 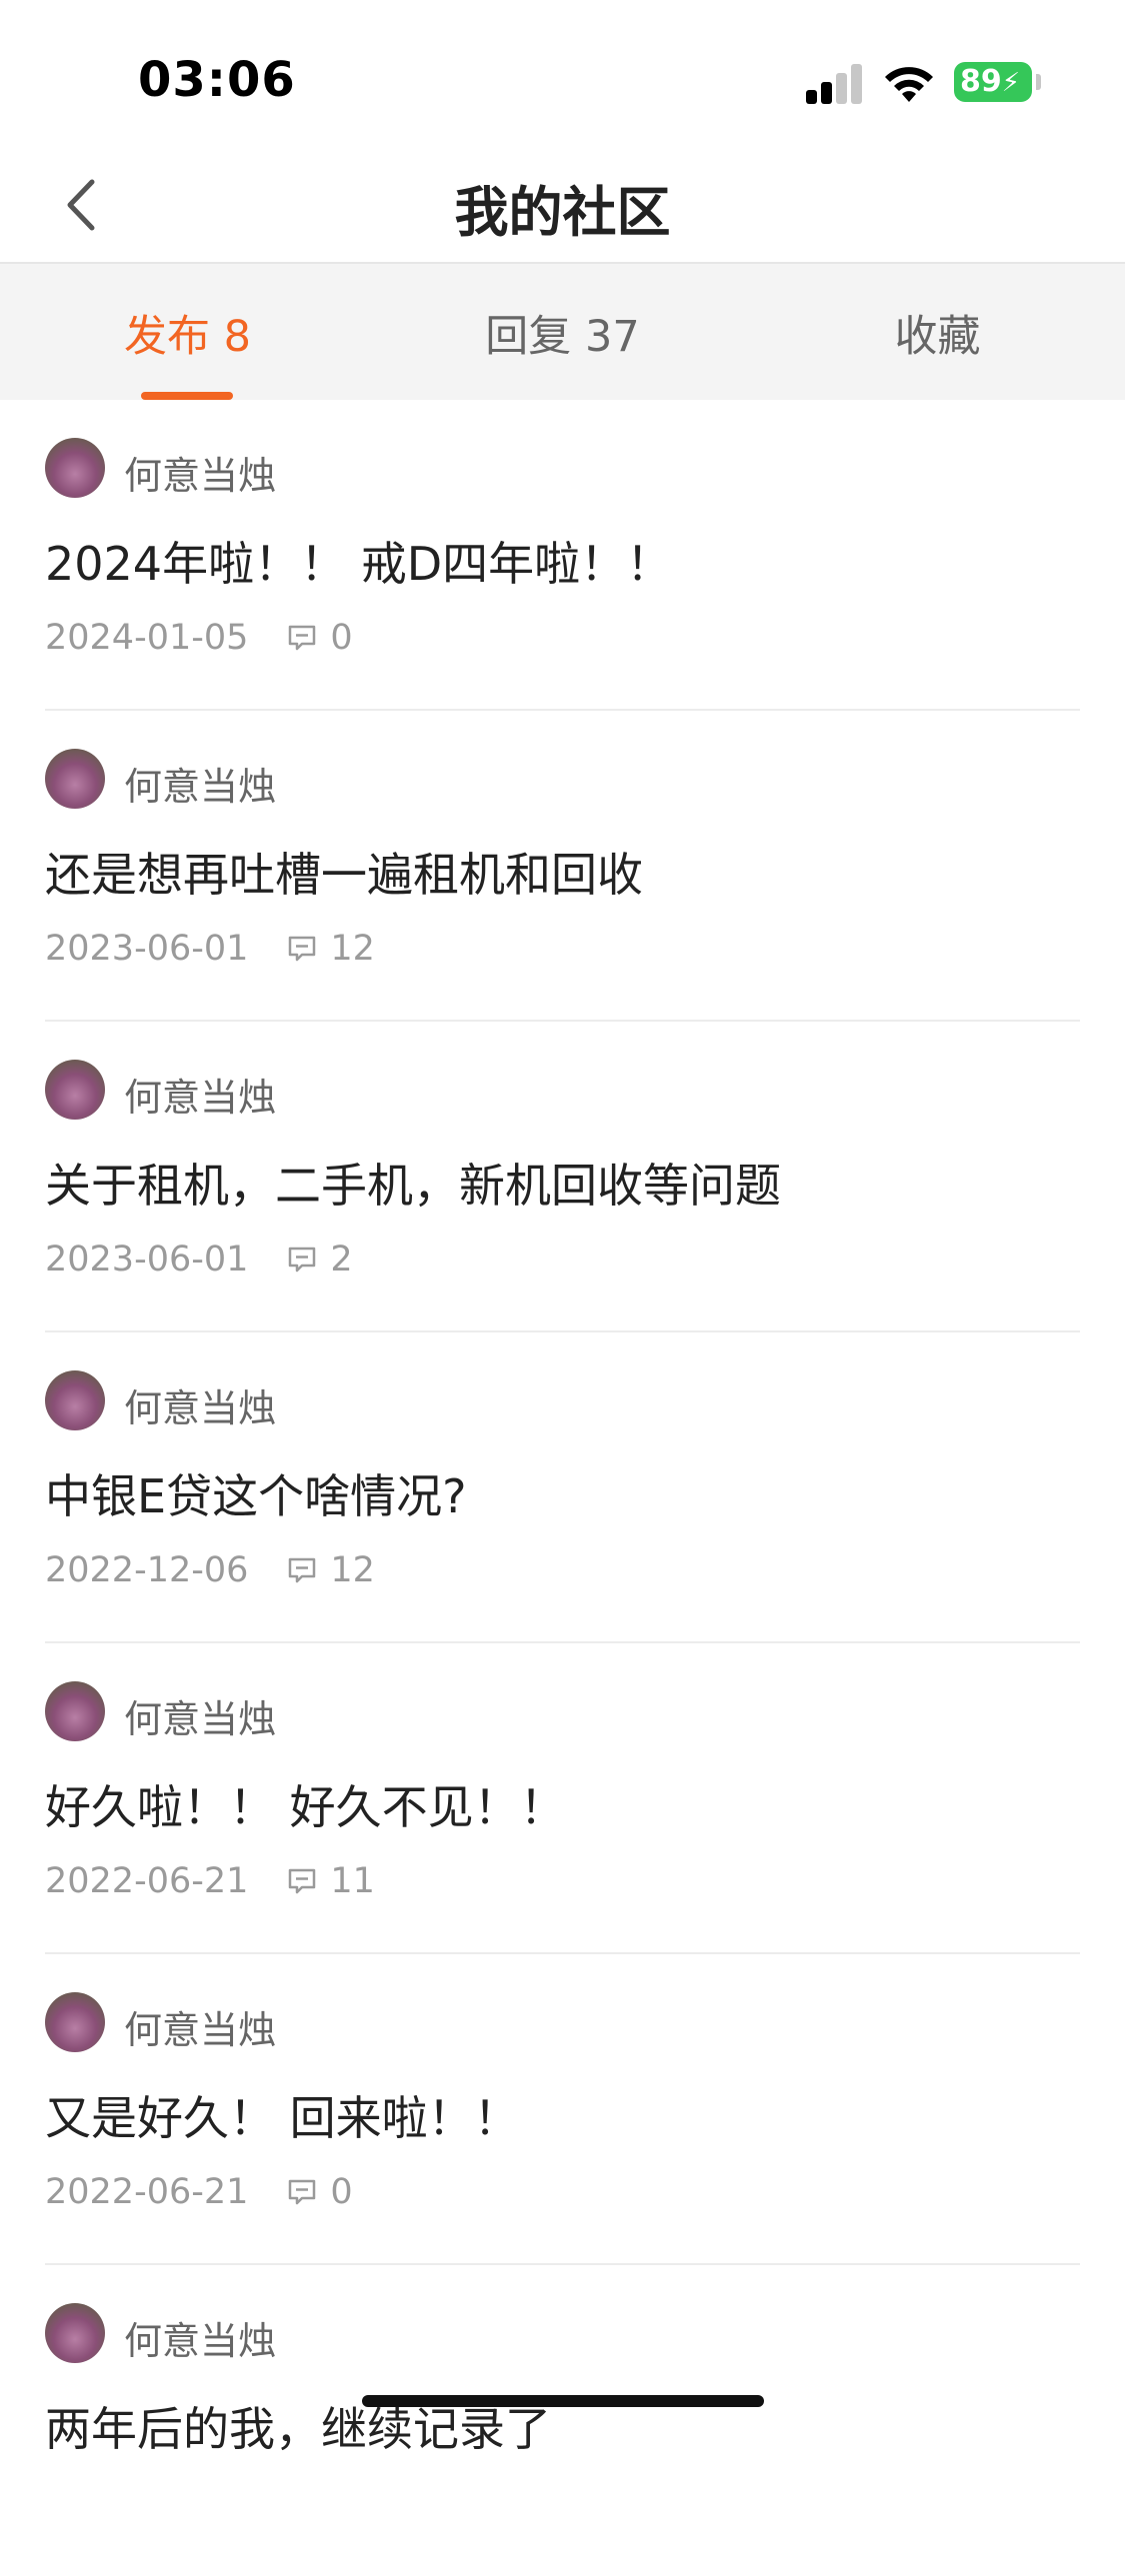 I want to click on post-title: 中银E贷这个啥情况?, so click(x=255, y=1493).